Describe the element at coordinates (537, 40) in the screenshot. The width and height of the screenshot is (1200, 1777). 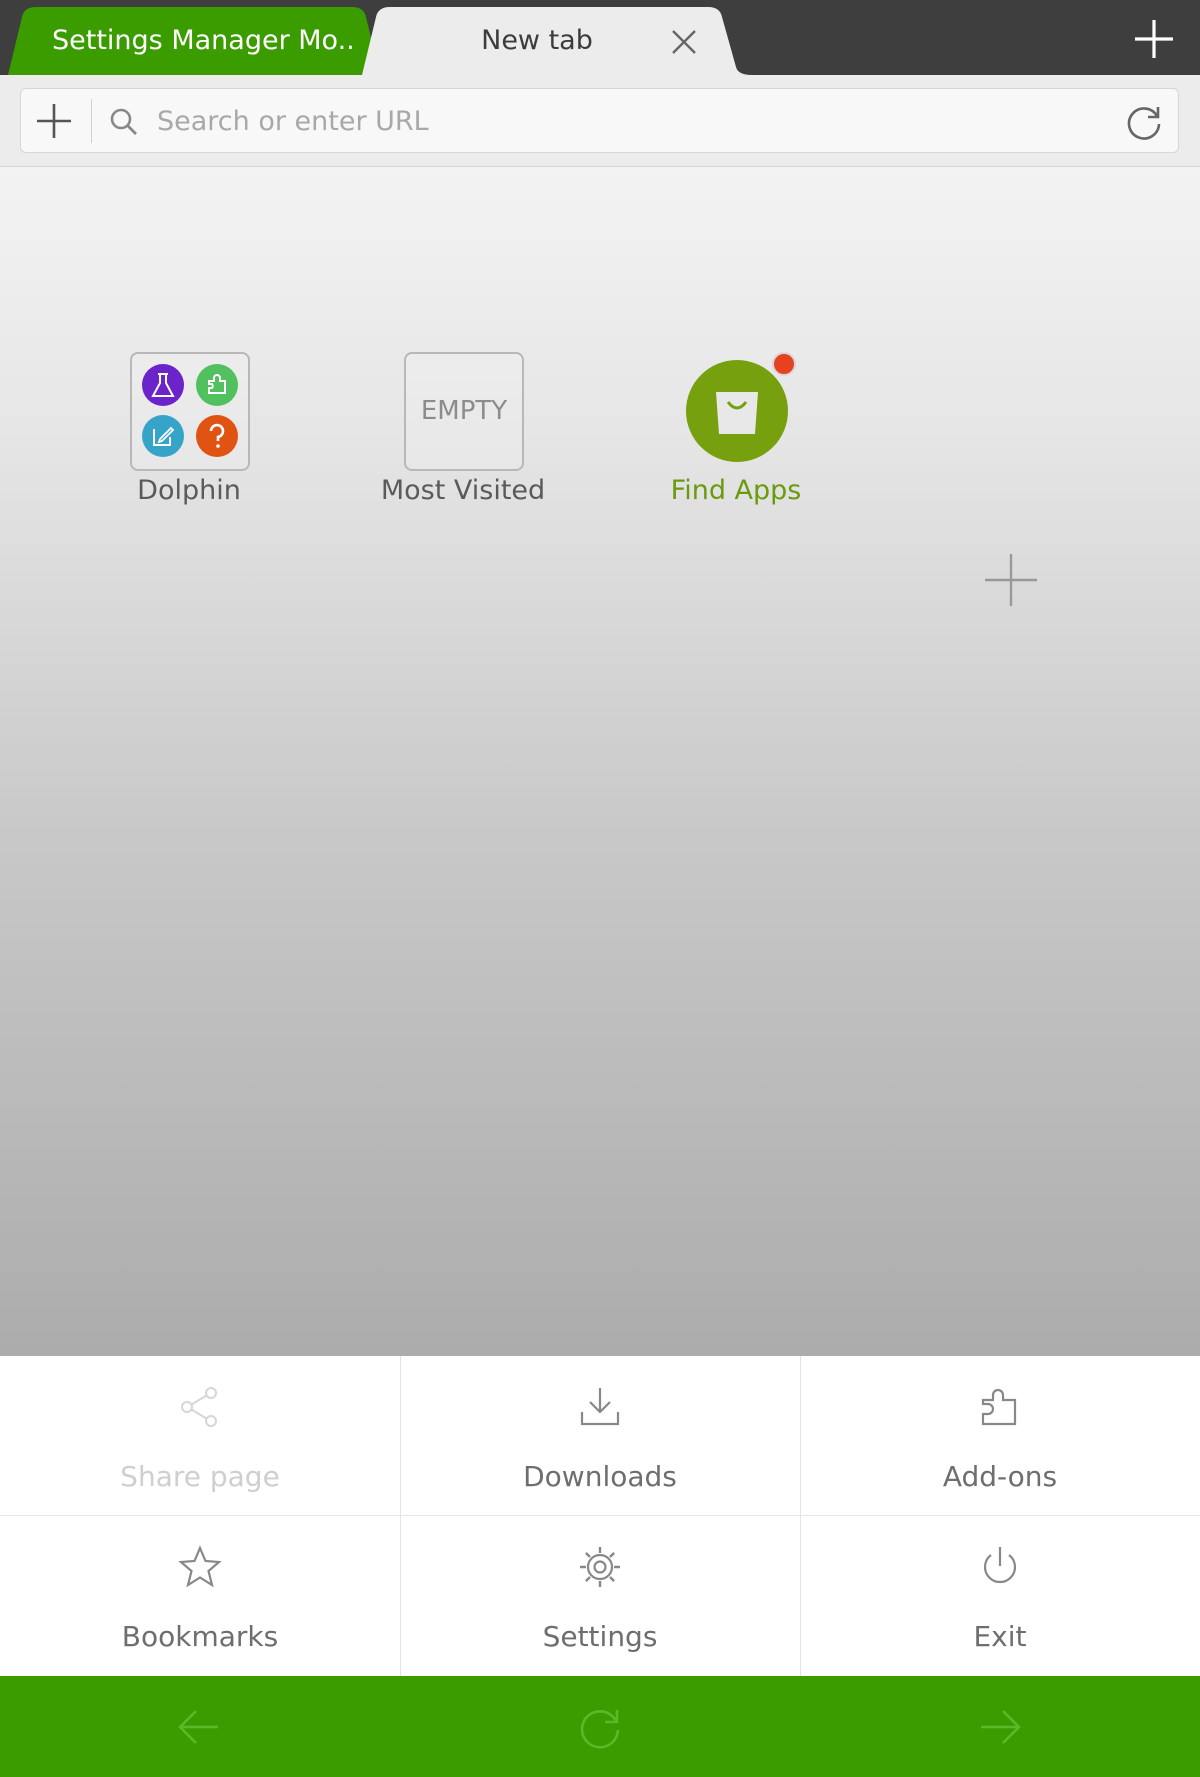
I see `tab-label: New tab` at that location.